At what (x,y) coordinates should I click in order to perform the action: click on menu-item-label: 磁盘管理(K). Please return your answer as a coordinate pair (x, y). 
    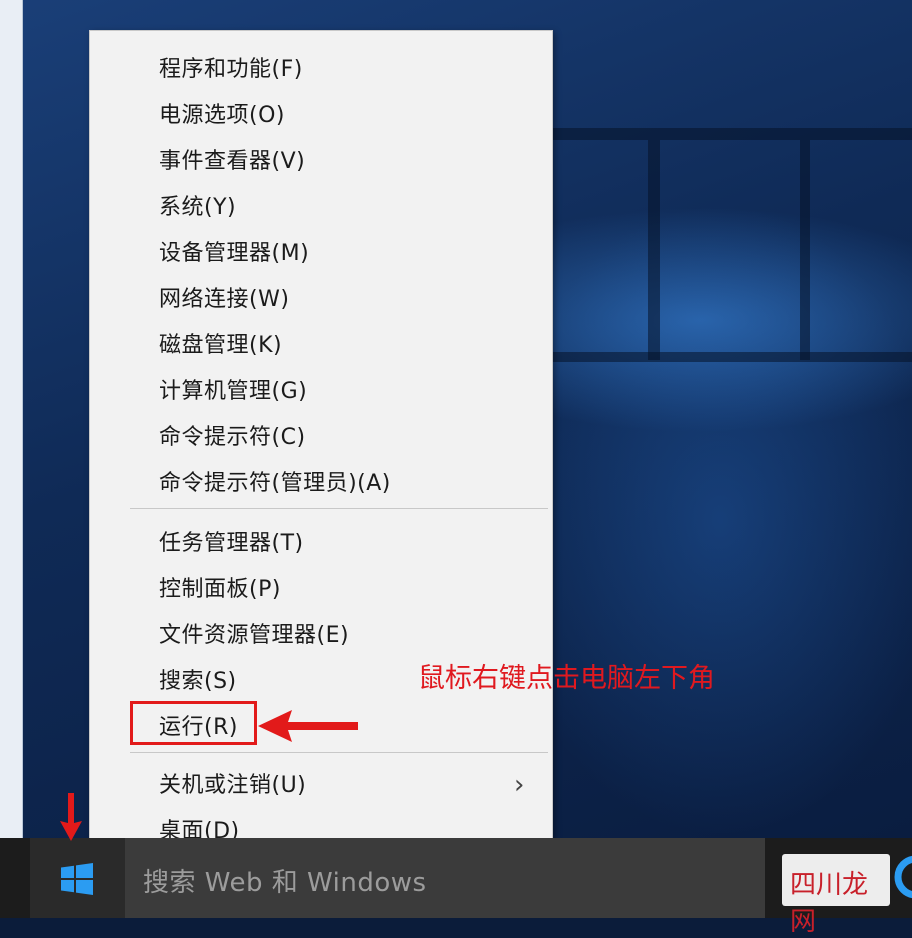
    Looking at the image, I should click on (221, 345).